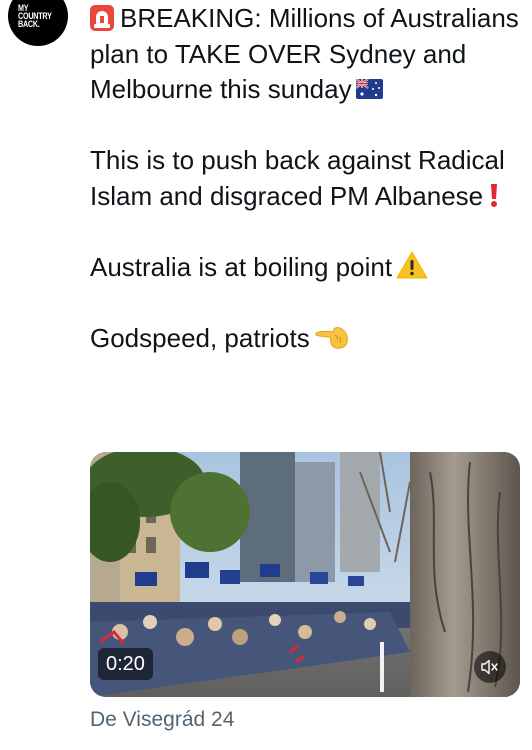 This screenshot has height=750, width=532. Describe the element at coordinates (102, 18) in the screenshot. I see `siren-icon` at that location.